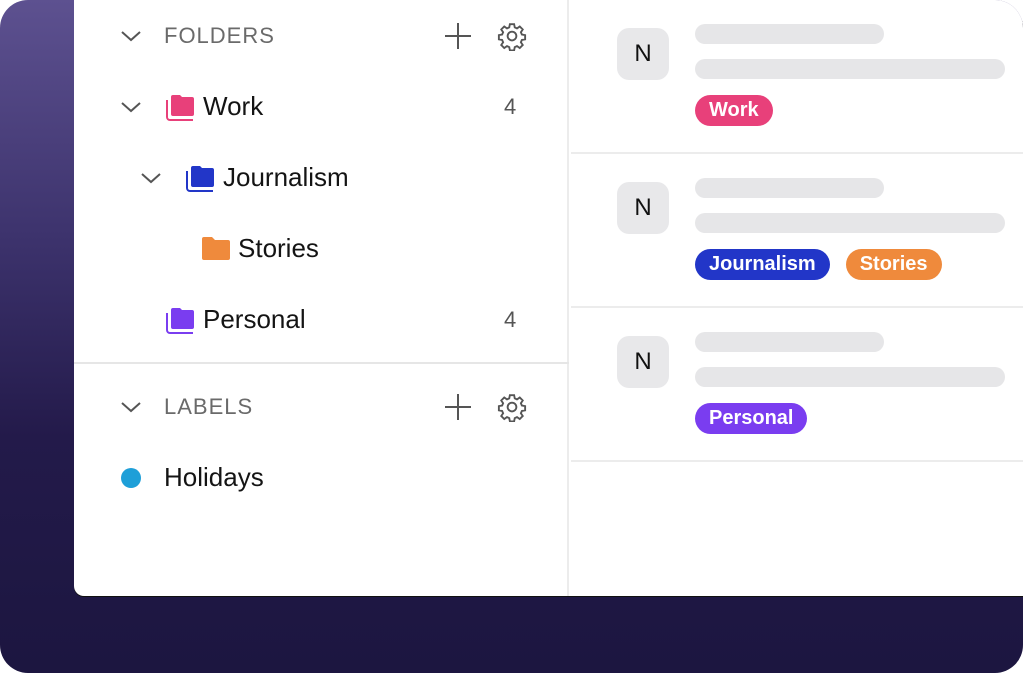  What do you see at coordinates (209, 406) in the screenshot?
I see `labels-title: LABELS` at bounding box center [209, 406].